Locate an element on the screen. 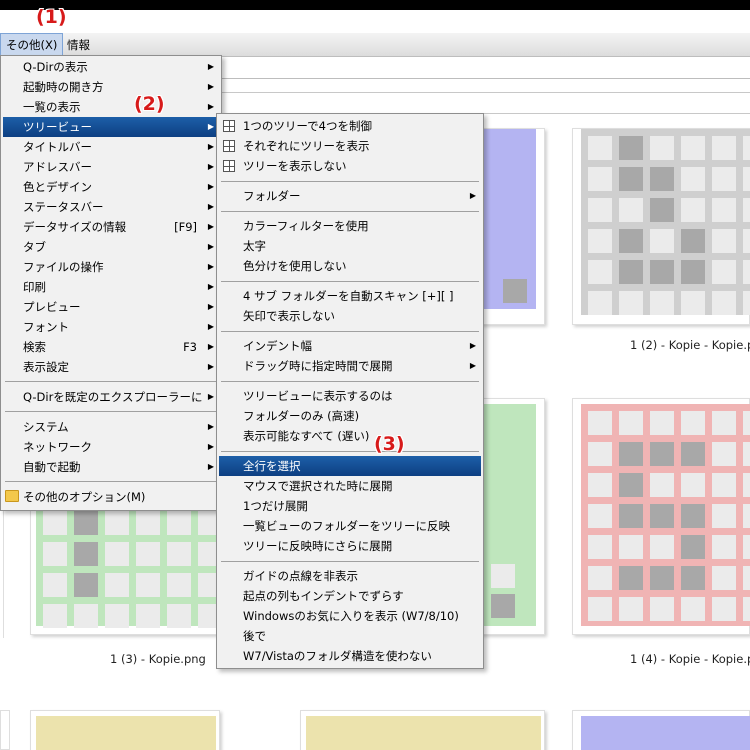  menu-item-print: 印刷 ▶ is located at coordinates (111, 287).